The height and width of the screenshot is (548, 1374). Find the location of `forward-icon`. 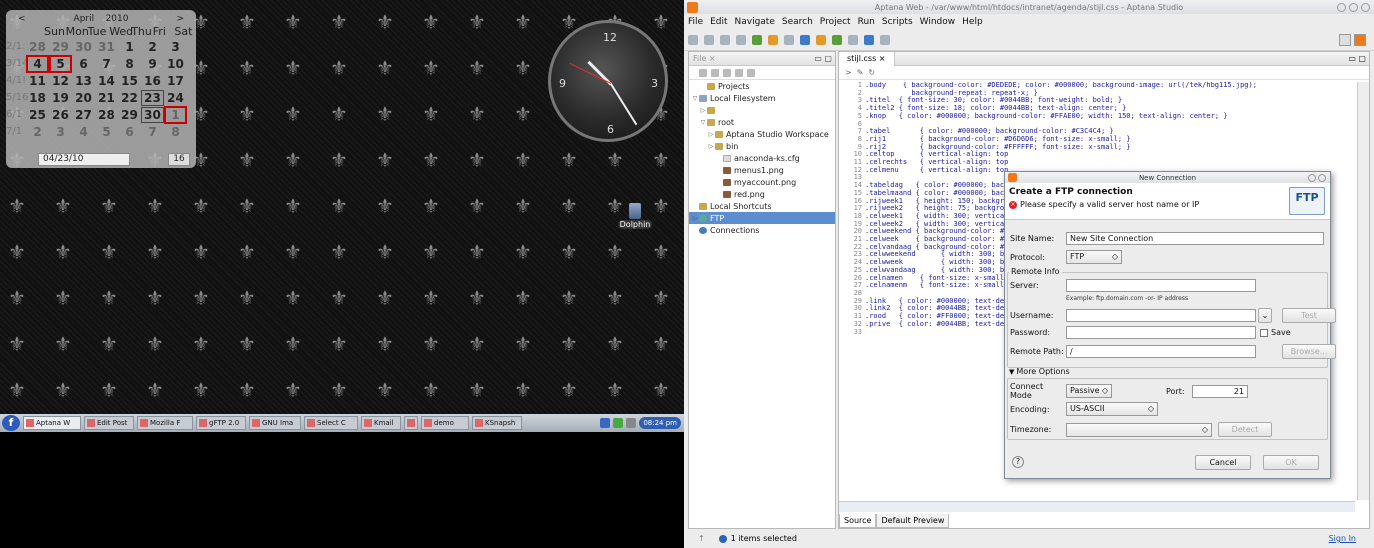

forward-icon is located at coordinates (885, 39).